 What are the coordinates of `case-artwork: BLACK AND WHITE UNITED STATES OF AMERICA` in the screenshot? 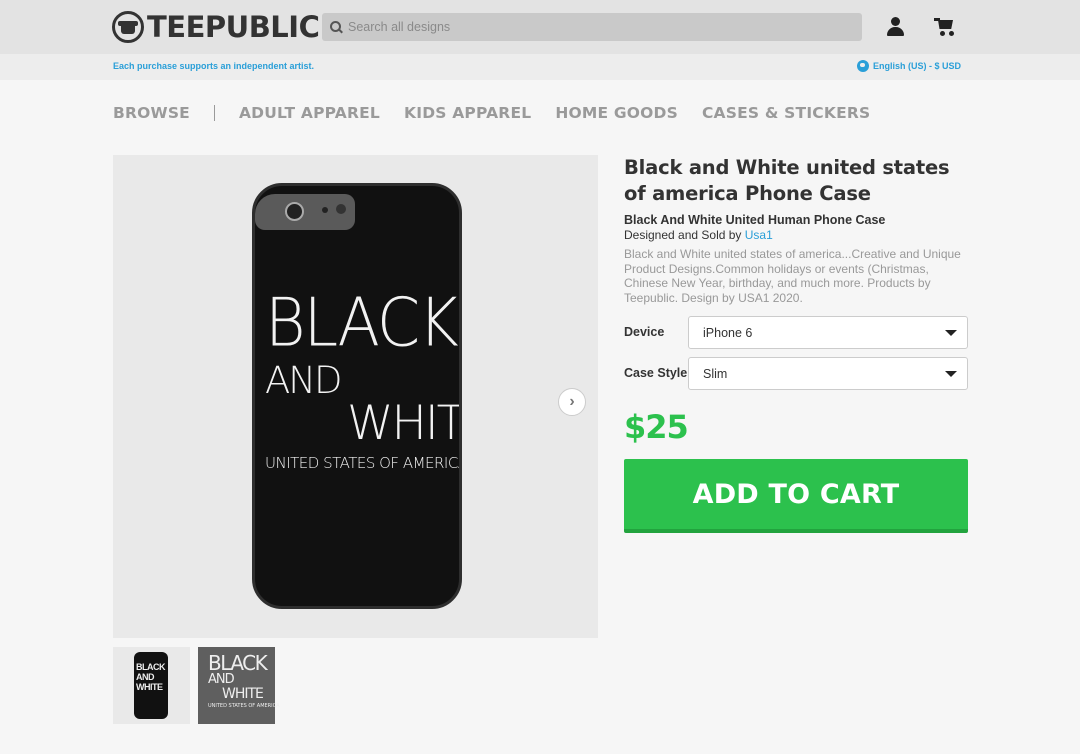 It's located at (363, 377).